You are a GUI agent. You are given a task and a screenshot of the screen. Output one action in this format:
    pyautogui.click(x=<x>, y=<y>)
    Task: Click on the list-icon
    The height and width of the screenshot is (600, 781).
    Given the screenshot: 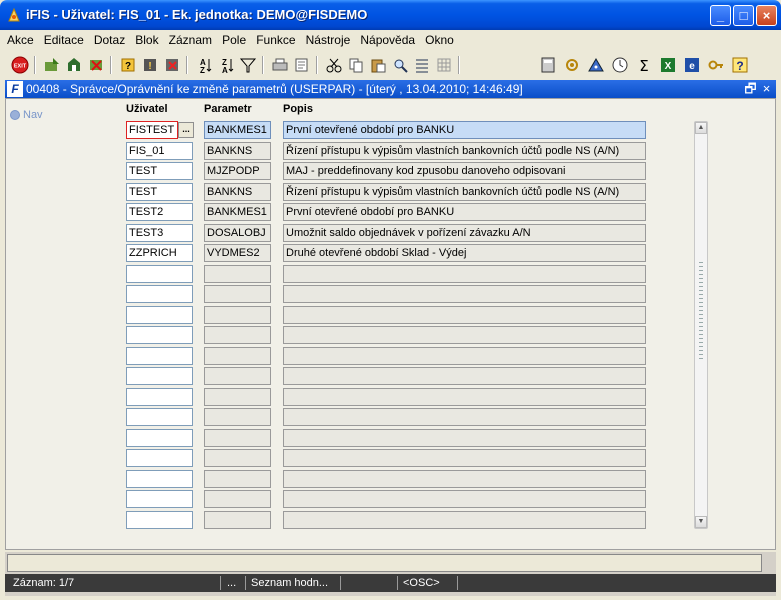 What is the action you would take?
    pyautogui.click(x=422, y=65)
    